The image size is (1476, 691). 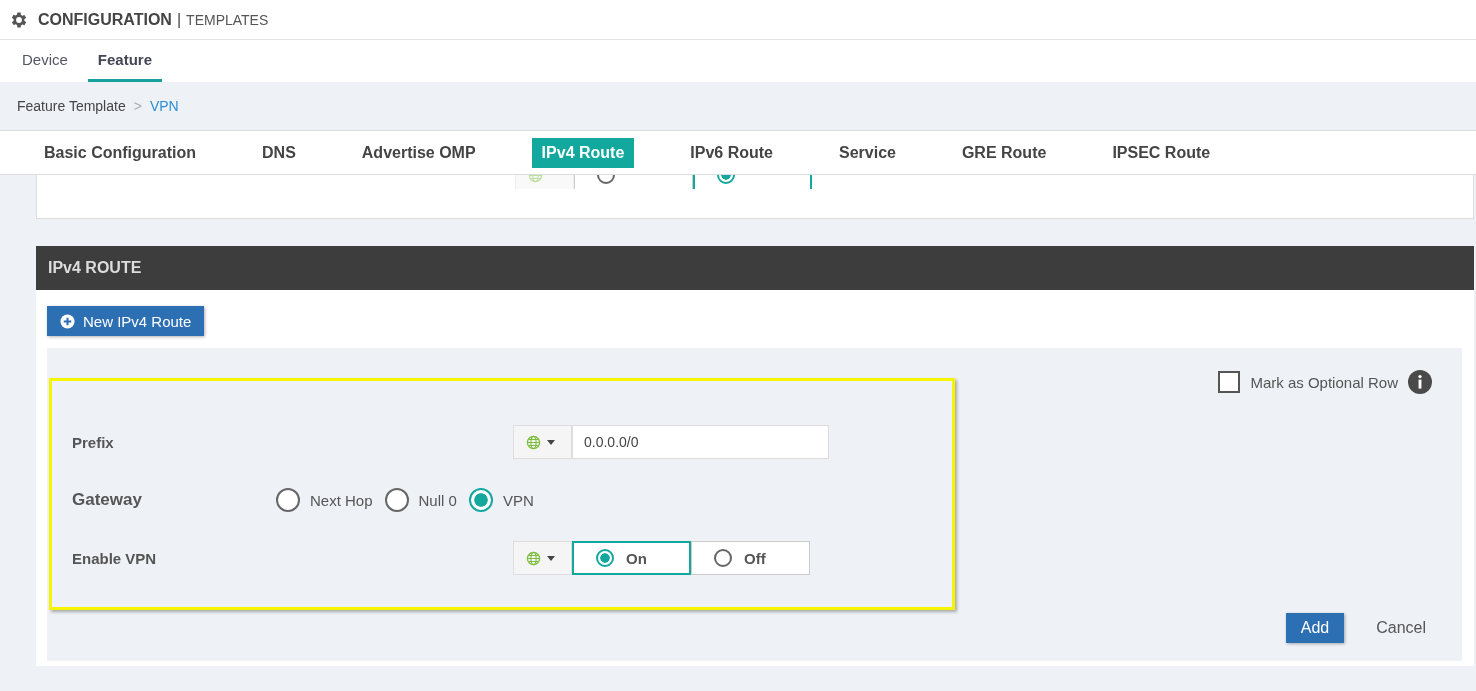 What do you see at coordinates (750, 558) in the screenshot?
I see `toggle-option: Off` at bounding box center [750, 558].